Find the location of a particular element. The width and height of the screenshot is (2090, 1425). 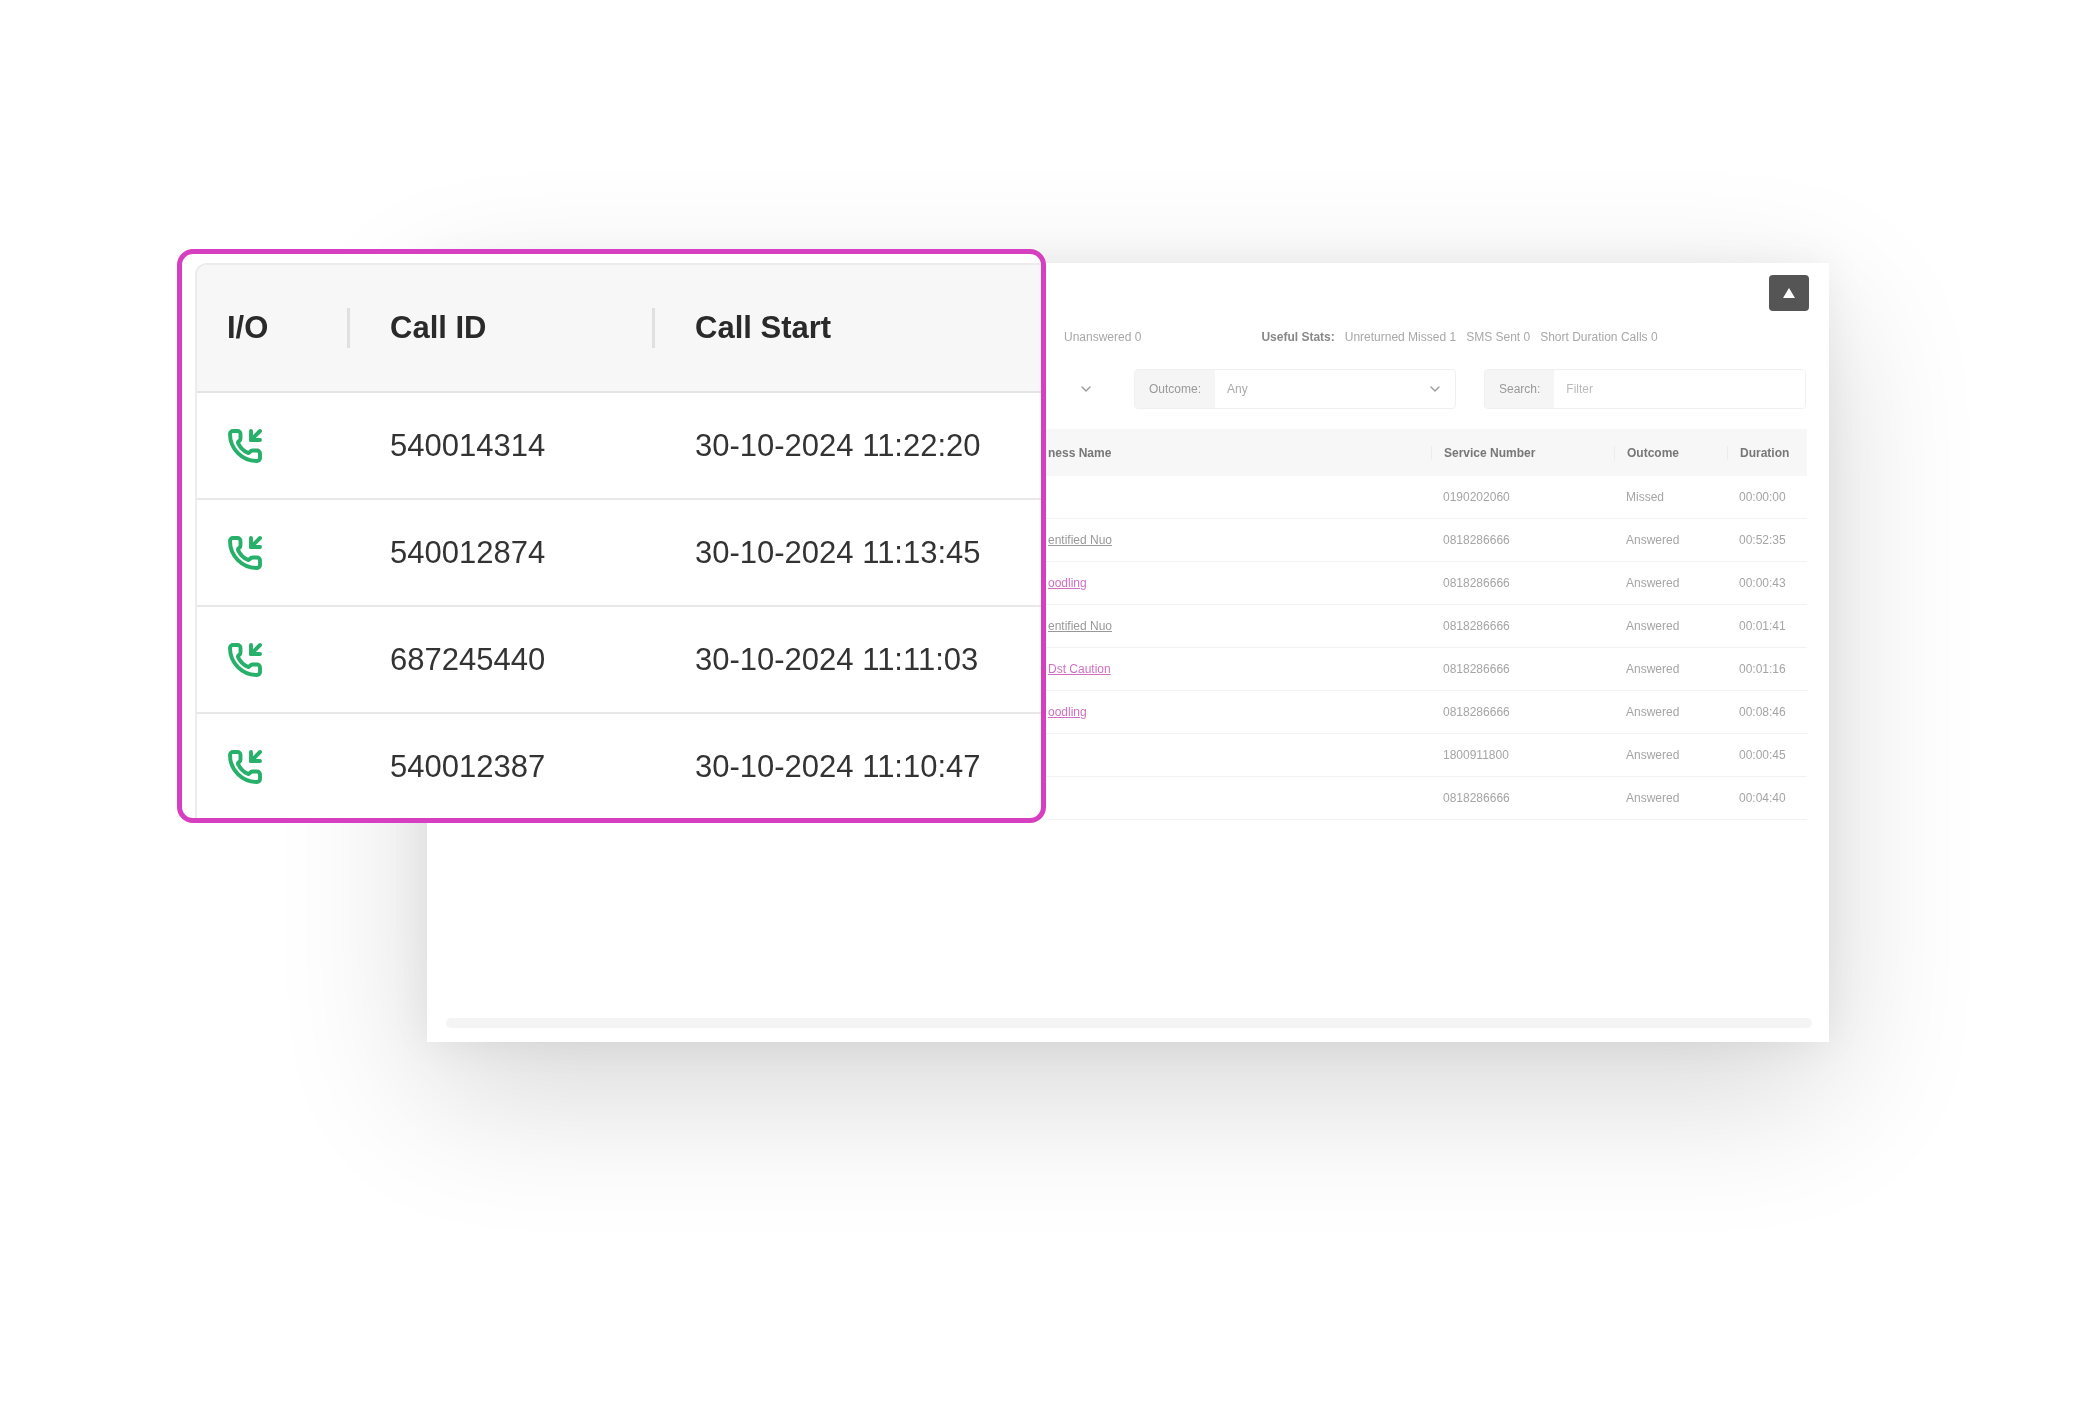

column-header: Call ID is located at coordinates (499, 328).